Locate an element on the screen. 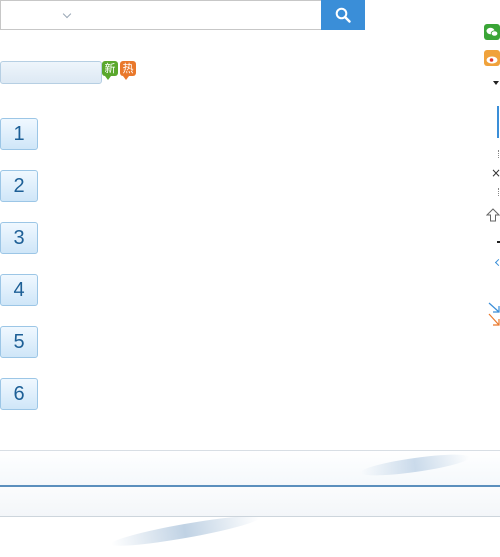  category-pill is located at coordinates (51, 72).